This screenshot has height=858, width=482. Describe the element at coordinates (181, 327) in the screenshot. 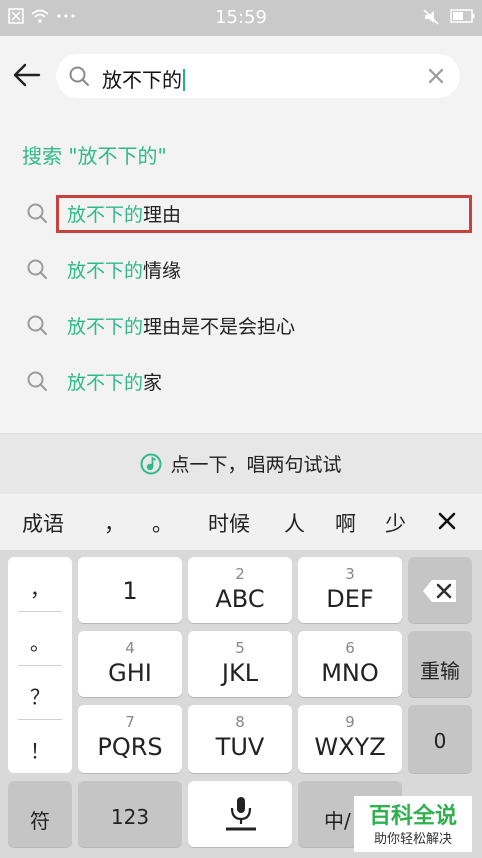

I see `suggestion-text: 放不下的理由是不是会担心` at that location.